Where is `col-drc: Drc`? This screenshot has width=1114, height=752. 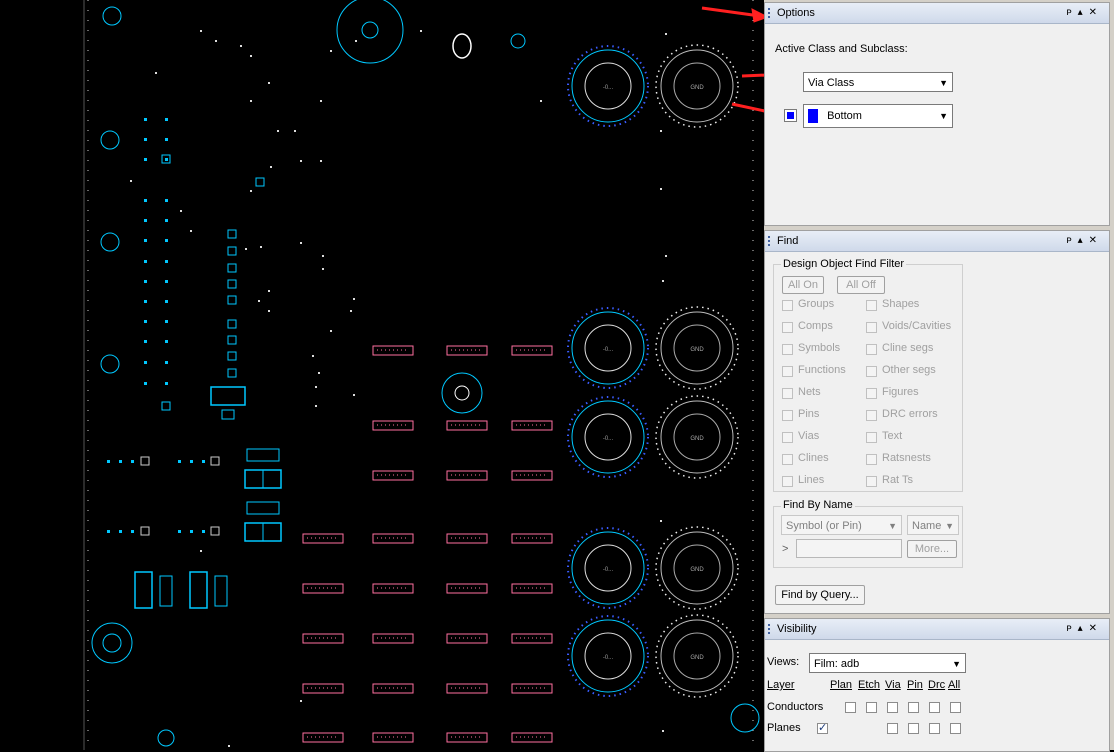 col-drc: Drc is located at coordinates (936, 685).